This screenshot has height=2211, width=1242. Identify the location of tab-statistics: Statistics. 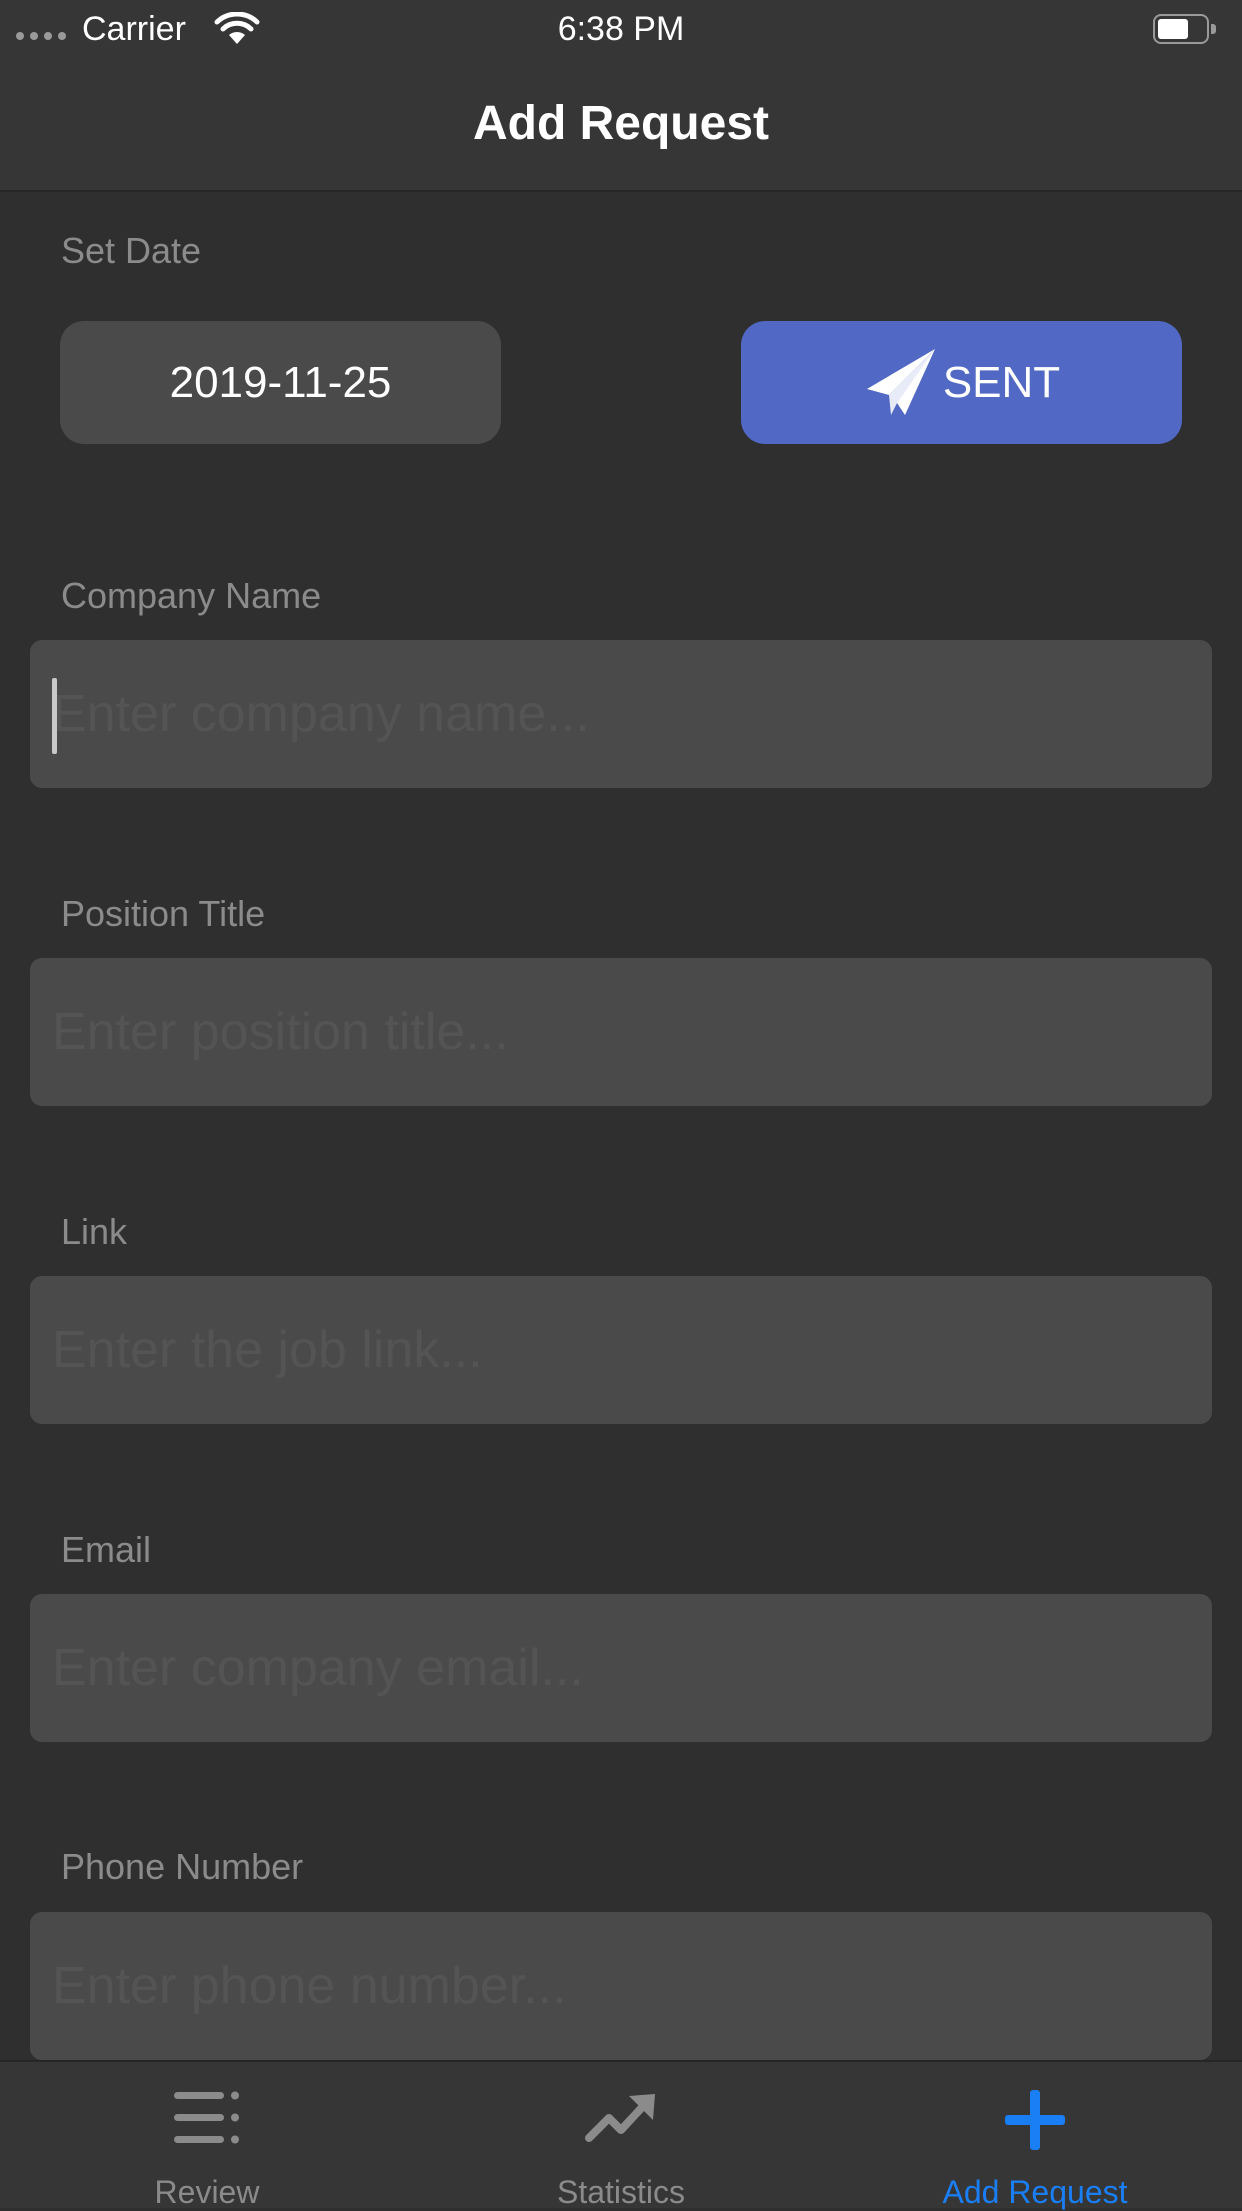
(621, 2136).